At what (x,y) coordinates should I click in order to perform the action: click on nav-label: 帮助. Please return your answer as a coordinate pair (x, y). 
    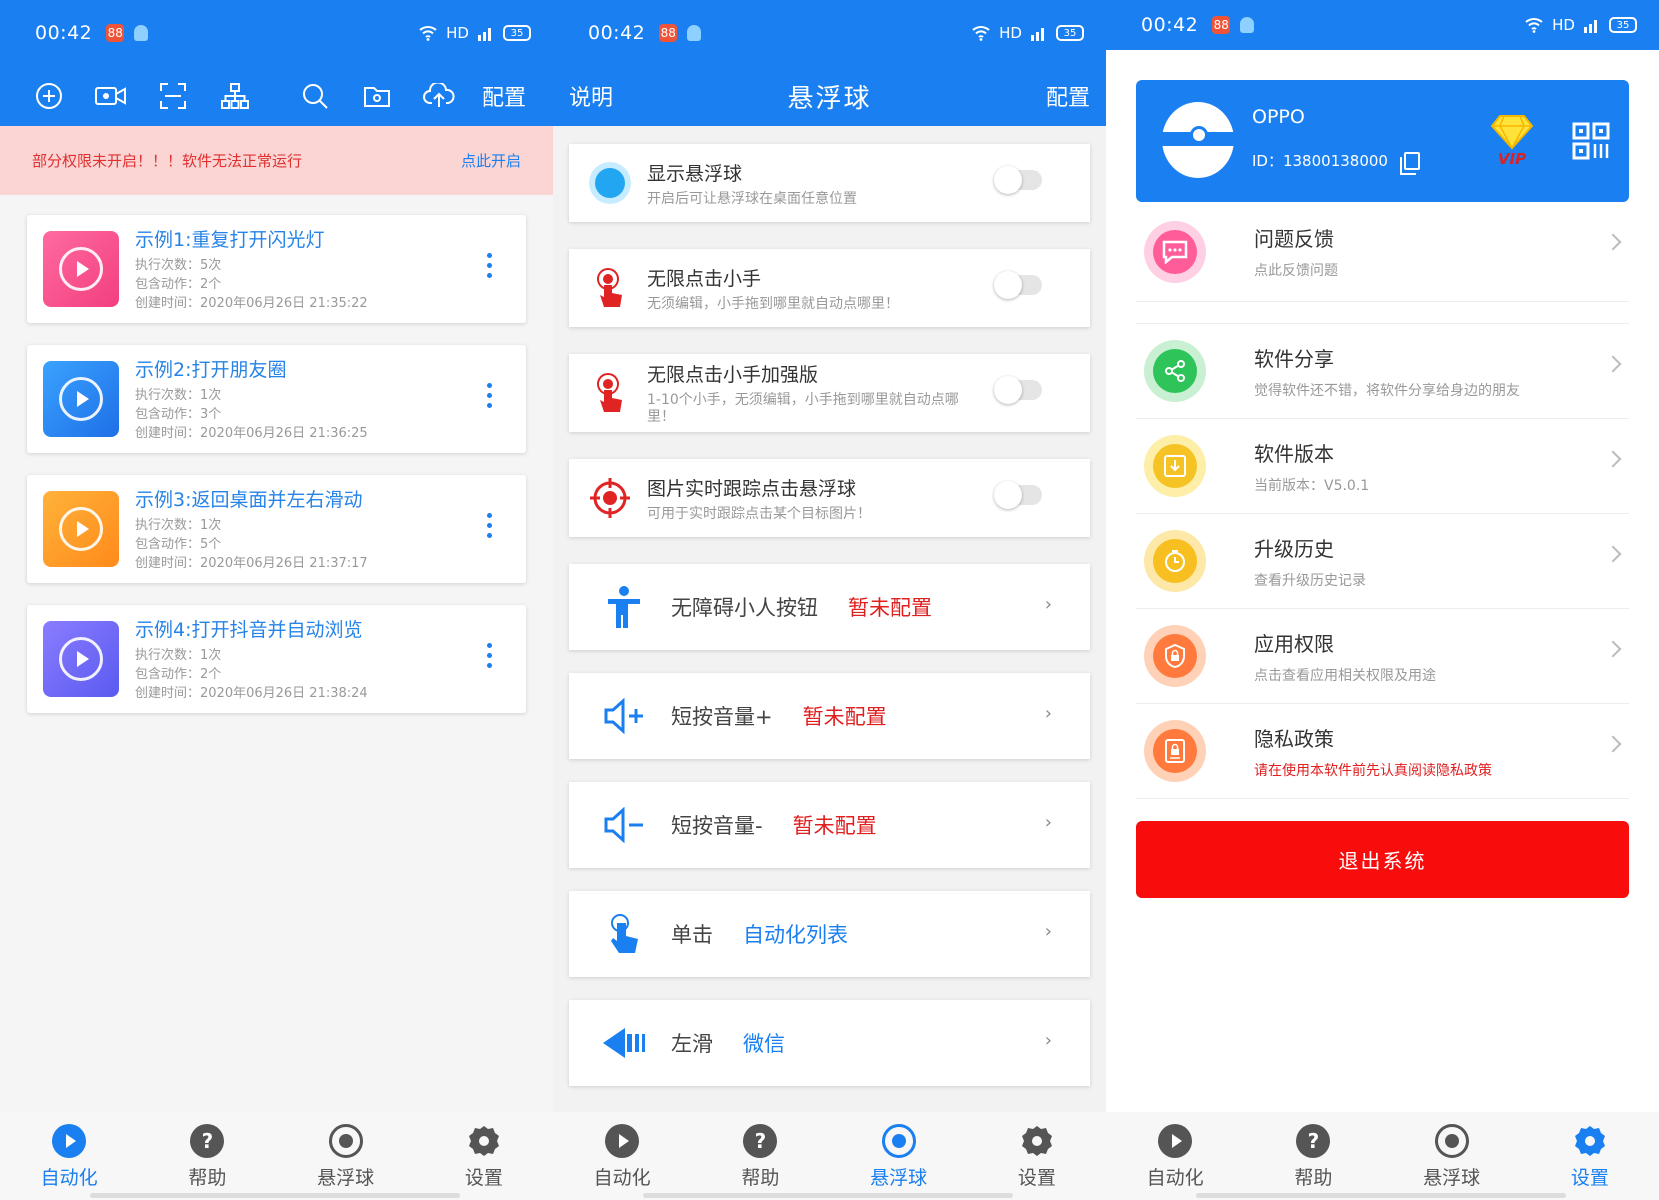
    Looking at the image, I should click on (1313, 1178).